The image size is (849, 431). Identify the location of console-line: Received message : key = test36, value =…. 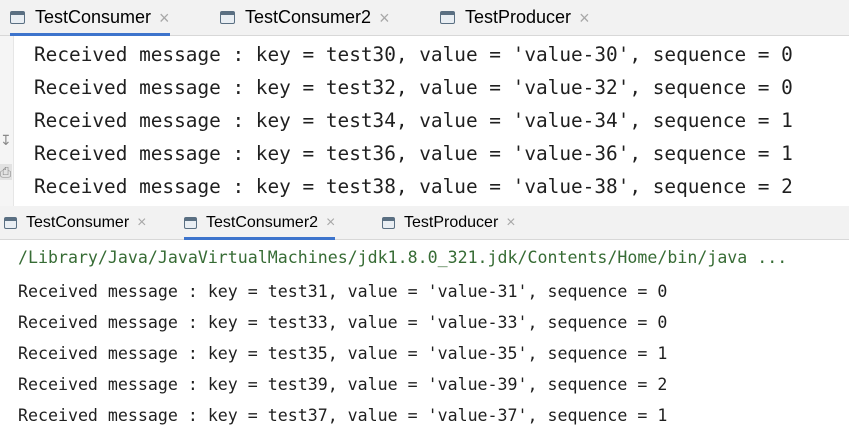
(413, 153).